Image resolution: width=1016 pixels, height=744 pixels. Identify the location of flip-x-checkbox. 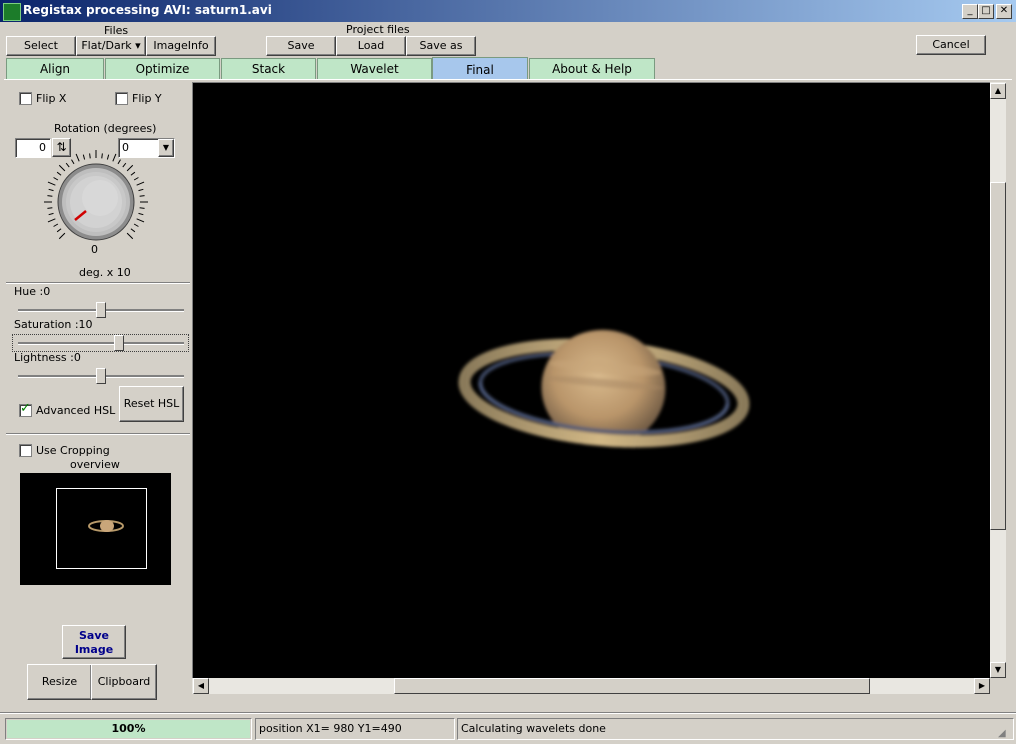
(25, 98).